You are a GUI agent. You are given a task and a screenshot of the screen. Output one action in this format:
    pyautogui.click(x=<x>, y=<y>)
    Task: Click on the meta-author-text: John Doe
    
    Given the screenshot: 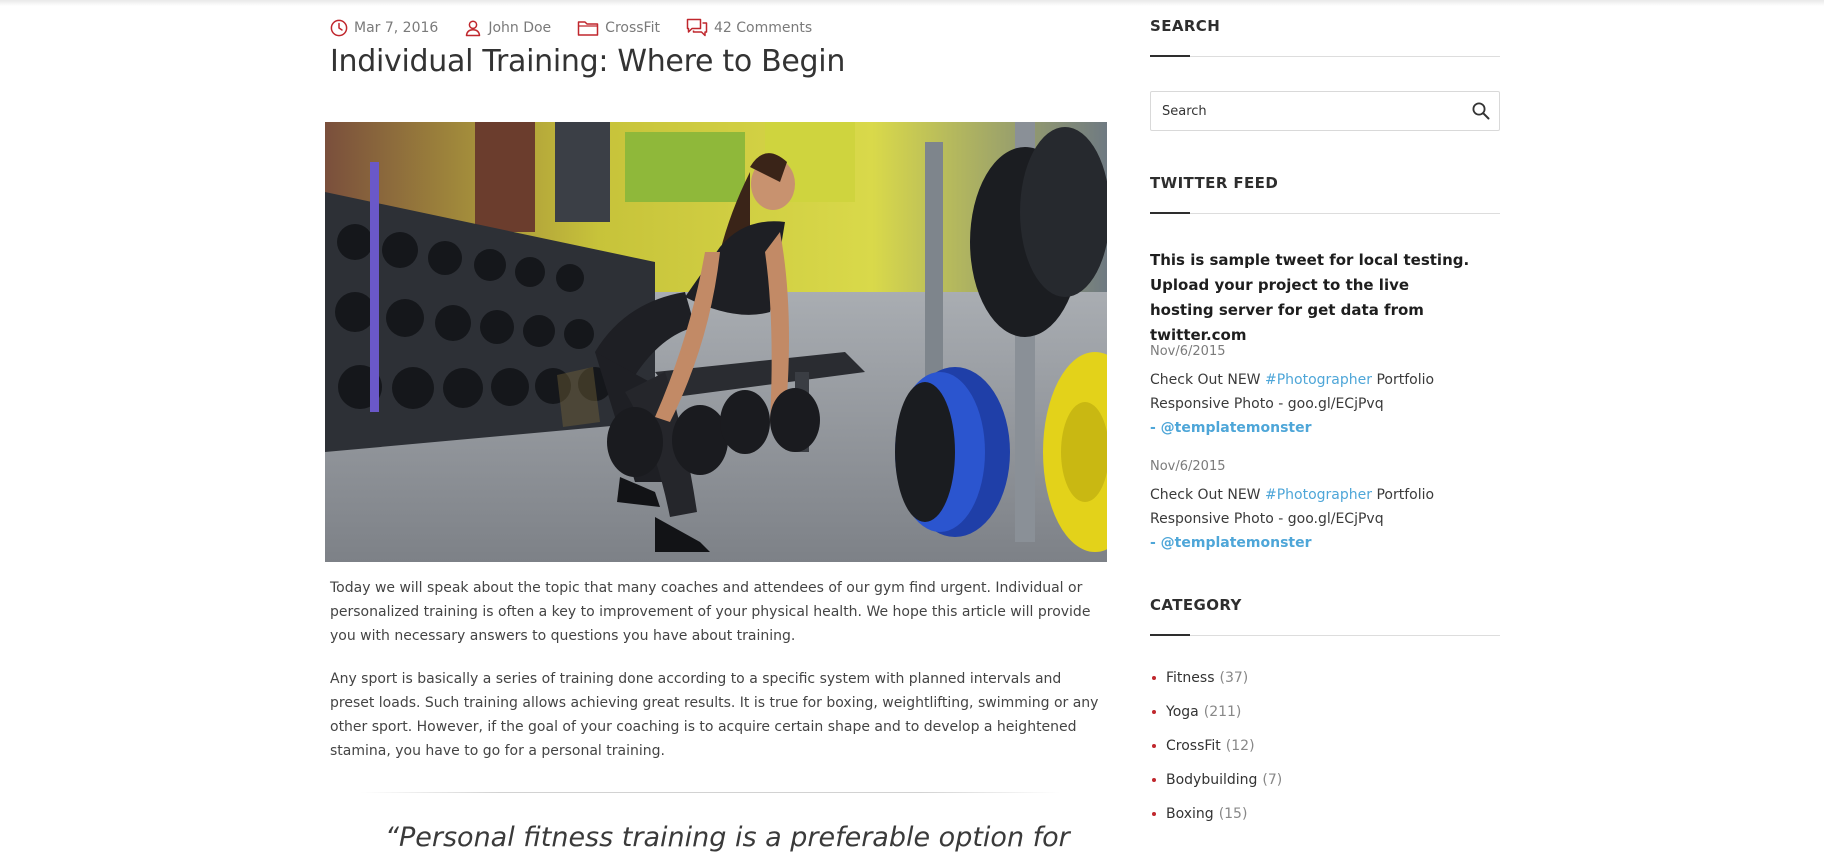 What is the action you would take?
    pyautogui.click(x=520, y=28)
    